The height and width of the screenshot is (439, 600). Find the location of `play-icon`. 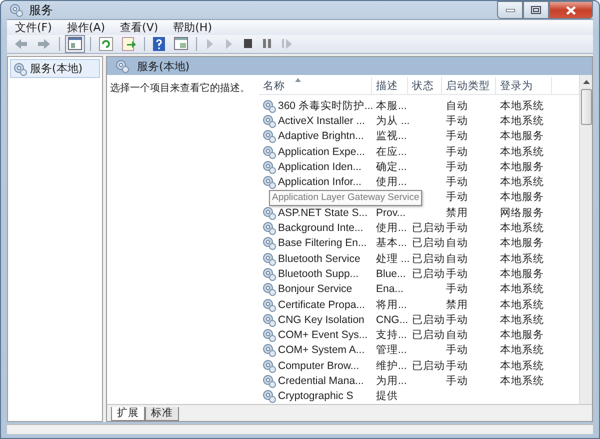

play-icon is located at coordinates (210, 44).